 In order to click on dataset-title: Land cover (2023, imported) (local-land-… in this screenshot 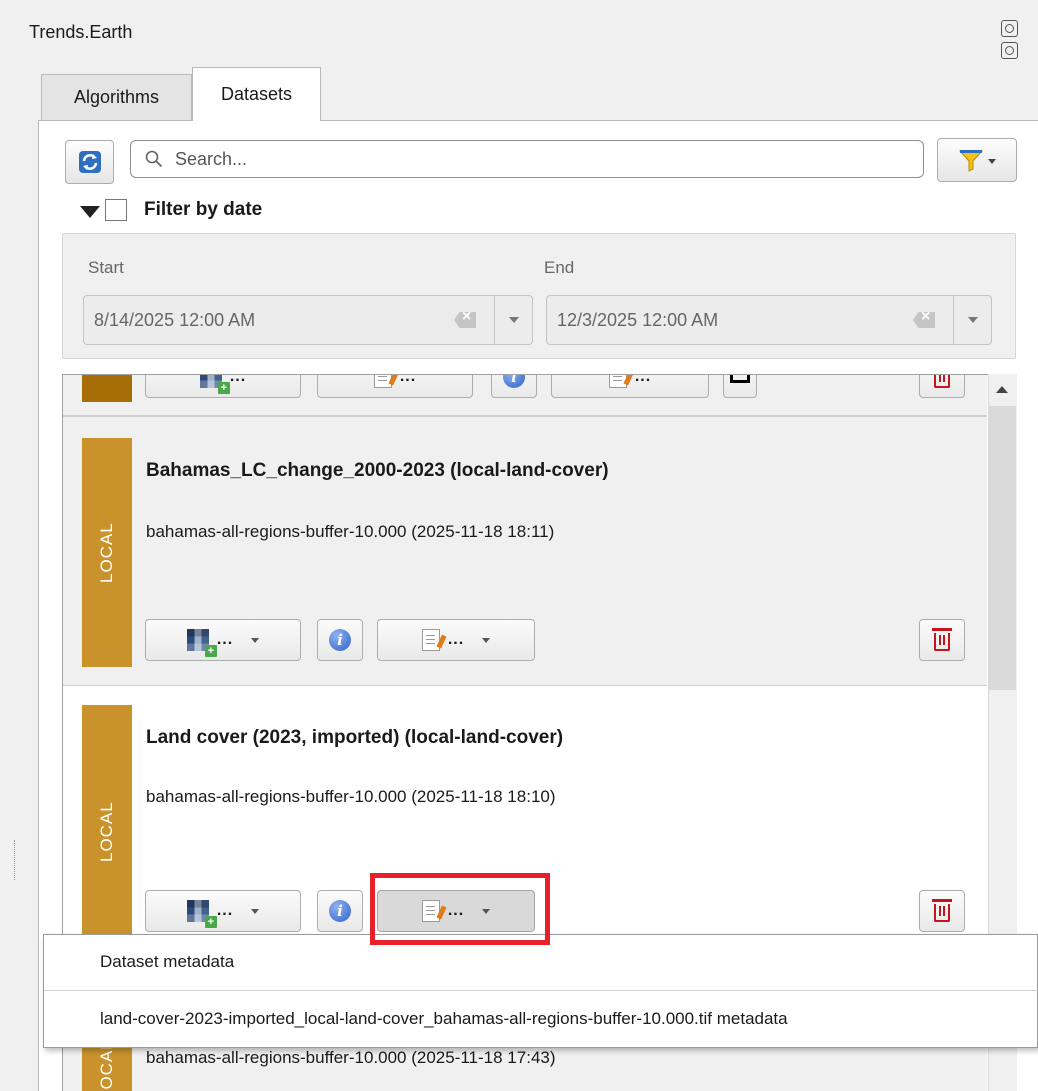, I will do `click(355, 737)`.